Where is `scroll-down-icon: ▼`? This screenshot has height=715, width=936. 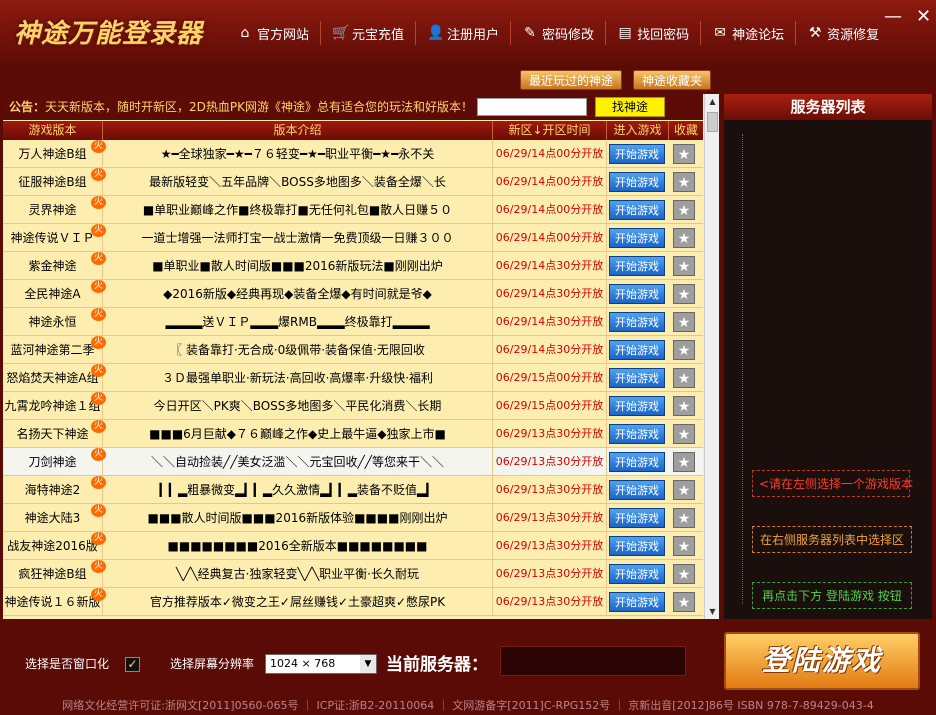 scroll-down-icon: ▼ is located at coordinates (712, 611).